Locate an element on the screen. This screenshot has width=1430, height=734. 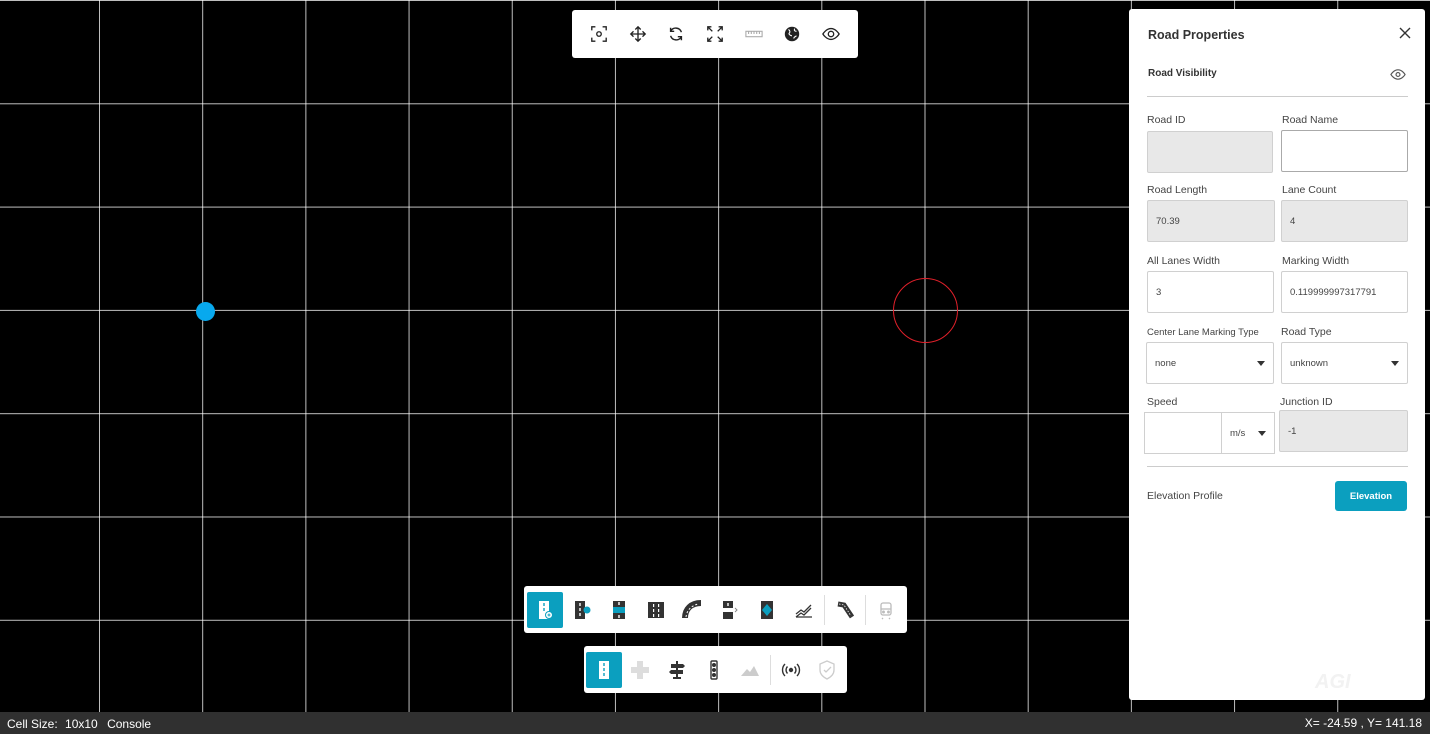
vehicle-button is located at coordinates (886, 610).